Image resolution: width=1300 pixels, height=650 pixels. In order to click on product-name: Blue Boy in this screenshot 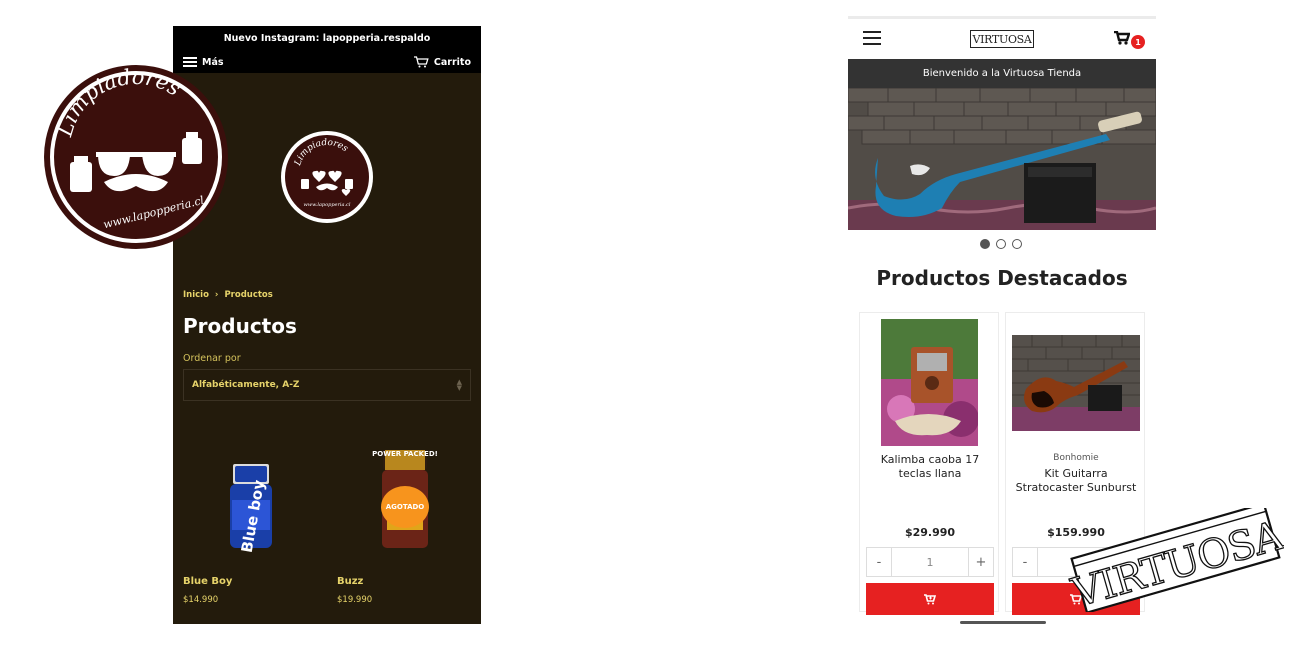, I will do `click(207, 581)`.